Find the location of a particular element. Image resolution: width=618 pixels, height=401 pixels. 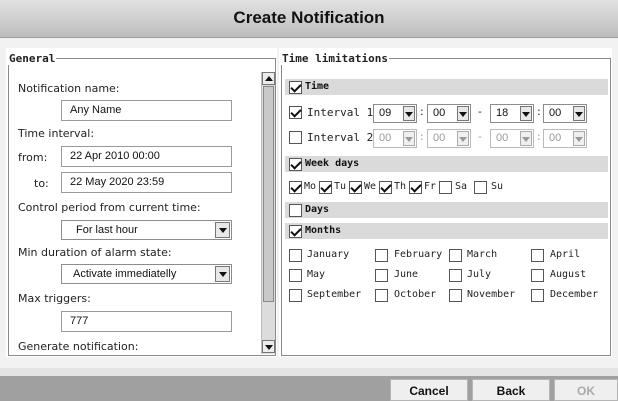

interval1-end-minute-value: 00 is located at coordinates (555, 113).